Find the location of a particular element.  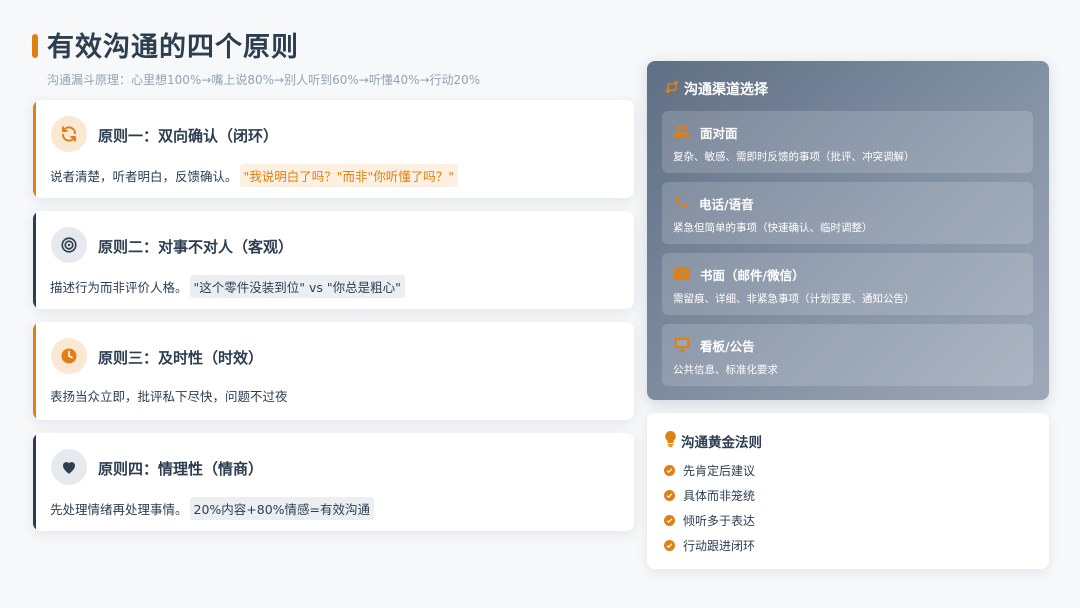

rule-text: 倾听多于表达 is located at coordinates (719, 521).